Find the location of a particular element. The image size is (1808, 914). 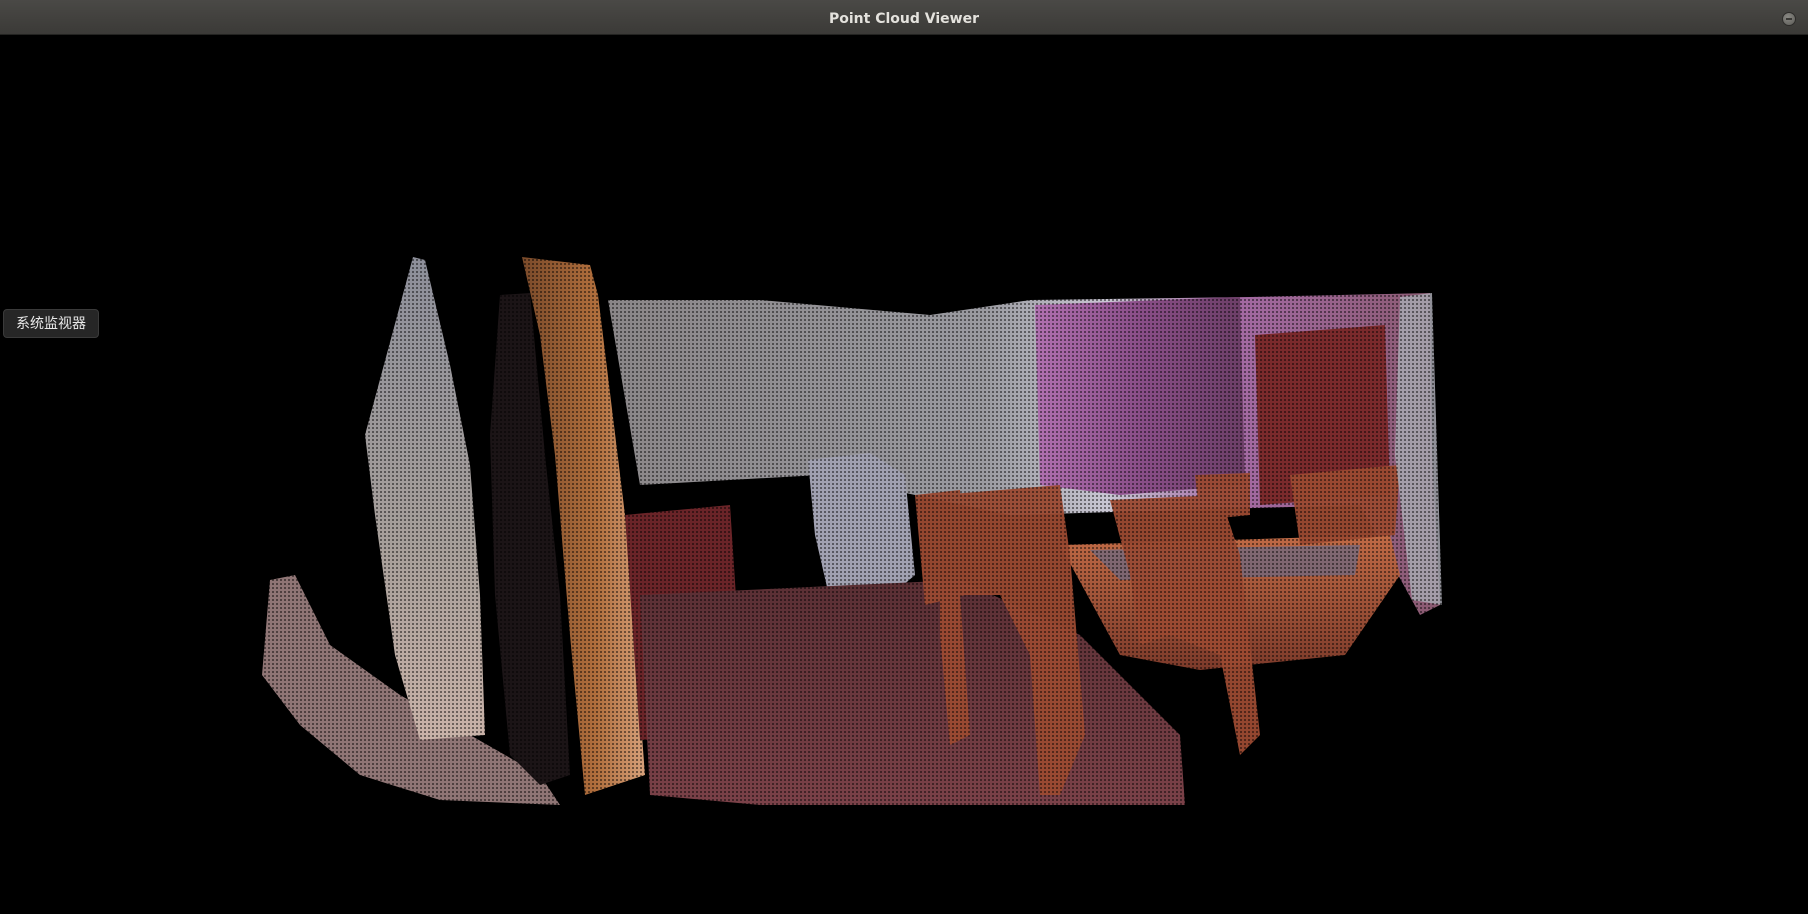

tooltip: 系统监视器 is located at coordinates (51, 323).